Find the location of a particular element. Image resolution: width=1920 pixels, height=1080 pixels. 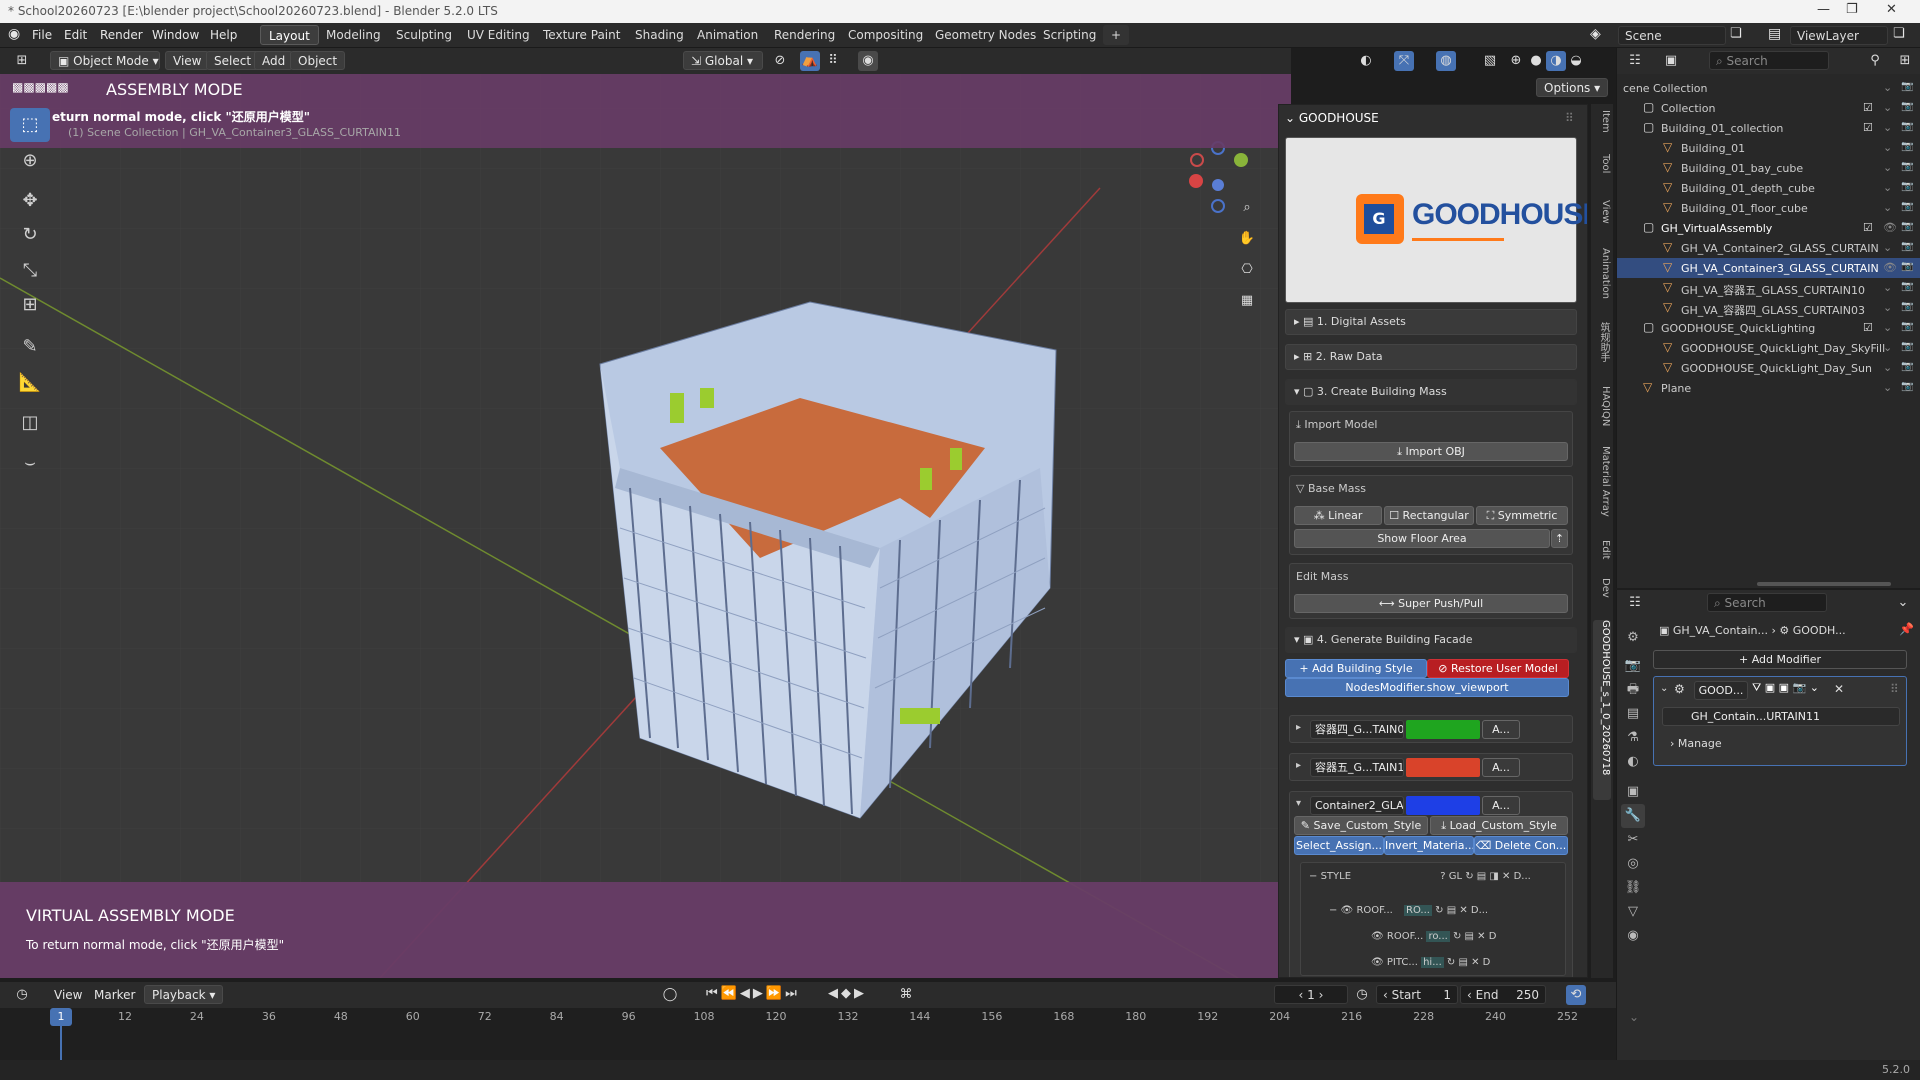

rotate-tool-icon: ↻ is located at coordinates (30, 235).